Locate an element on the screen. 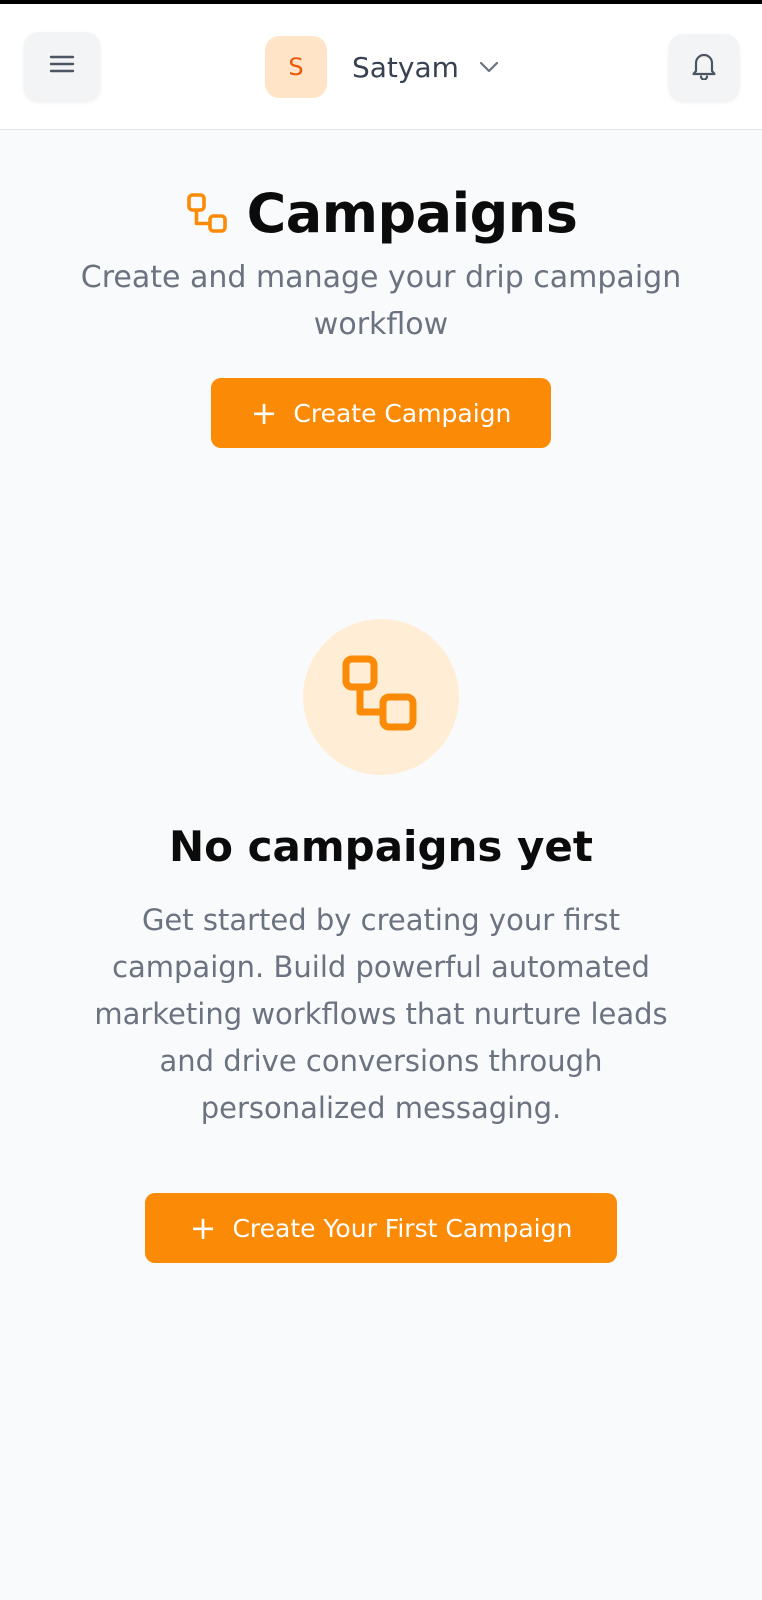 Image resolution: width=762 pixels, height=1600 pixels. hamburger-menu-icon is located at coordinates (62, 66).